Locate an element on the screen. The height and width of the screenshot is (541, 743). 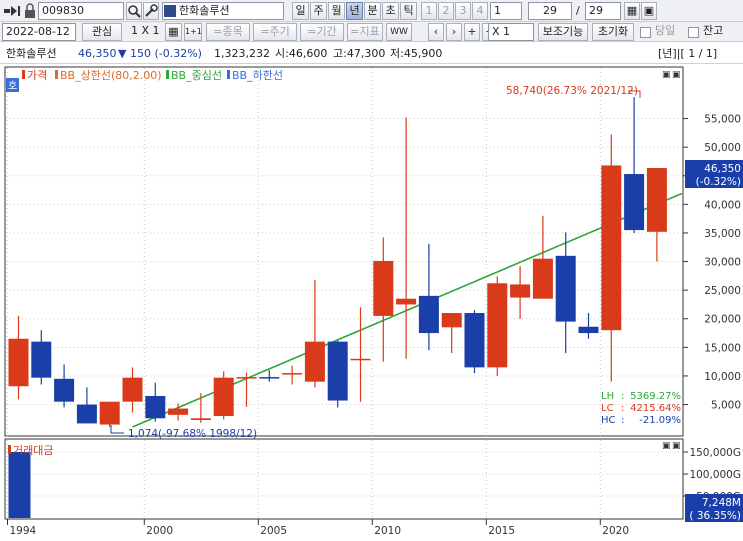
janggo-checkbox is located at coordinates (693, 32).